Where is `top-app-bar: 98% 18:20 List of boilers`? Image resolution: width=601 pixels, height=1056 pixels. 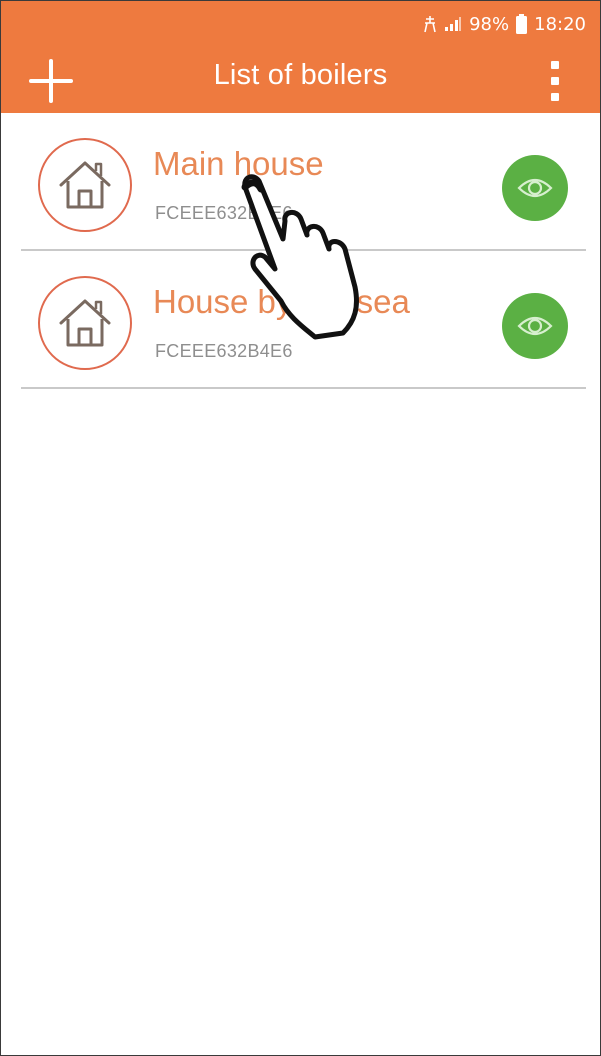 top-app-bar: 98% 18:20 List of boilers is located at coordinates (300, 57).